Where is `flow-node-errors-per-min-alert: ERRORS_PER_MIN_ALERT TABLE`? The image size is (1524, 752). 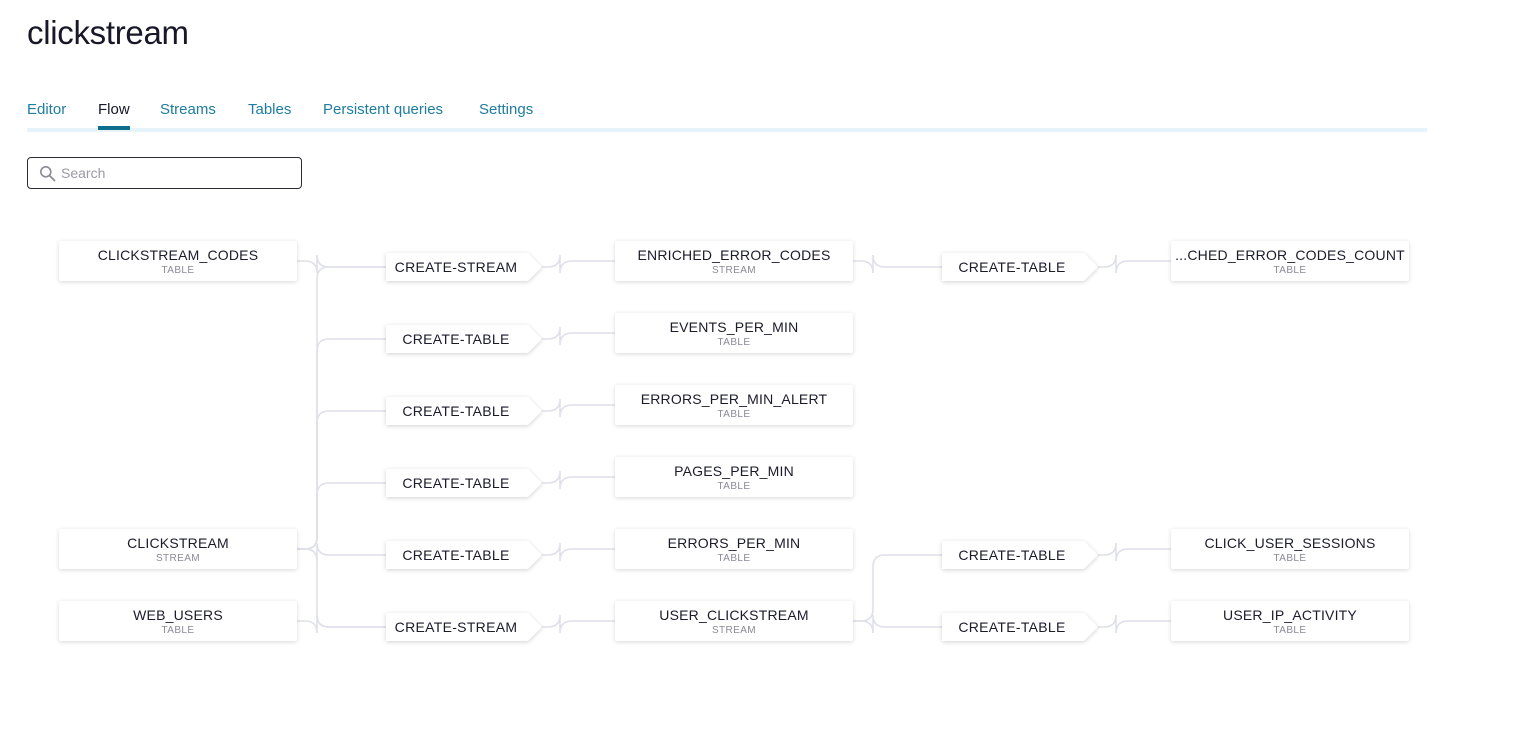
flow-node-errors-per-min-alert: ERRORS_PER_MIN_ALERT TABLE is located at coordinates (734, 405).